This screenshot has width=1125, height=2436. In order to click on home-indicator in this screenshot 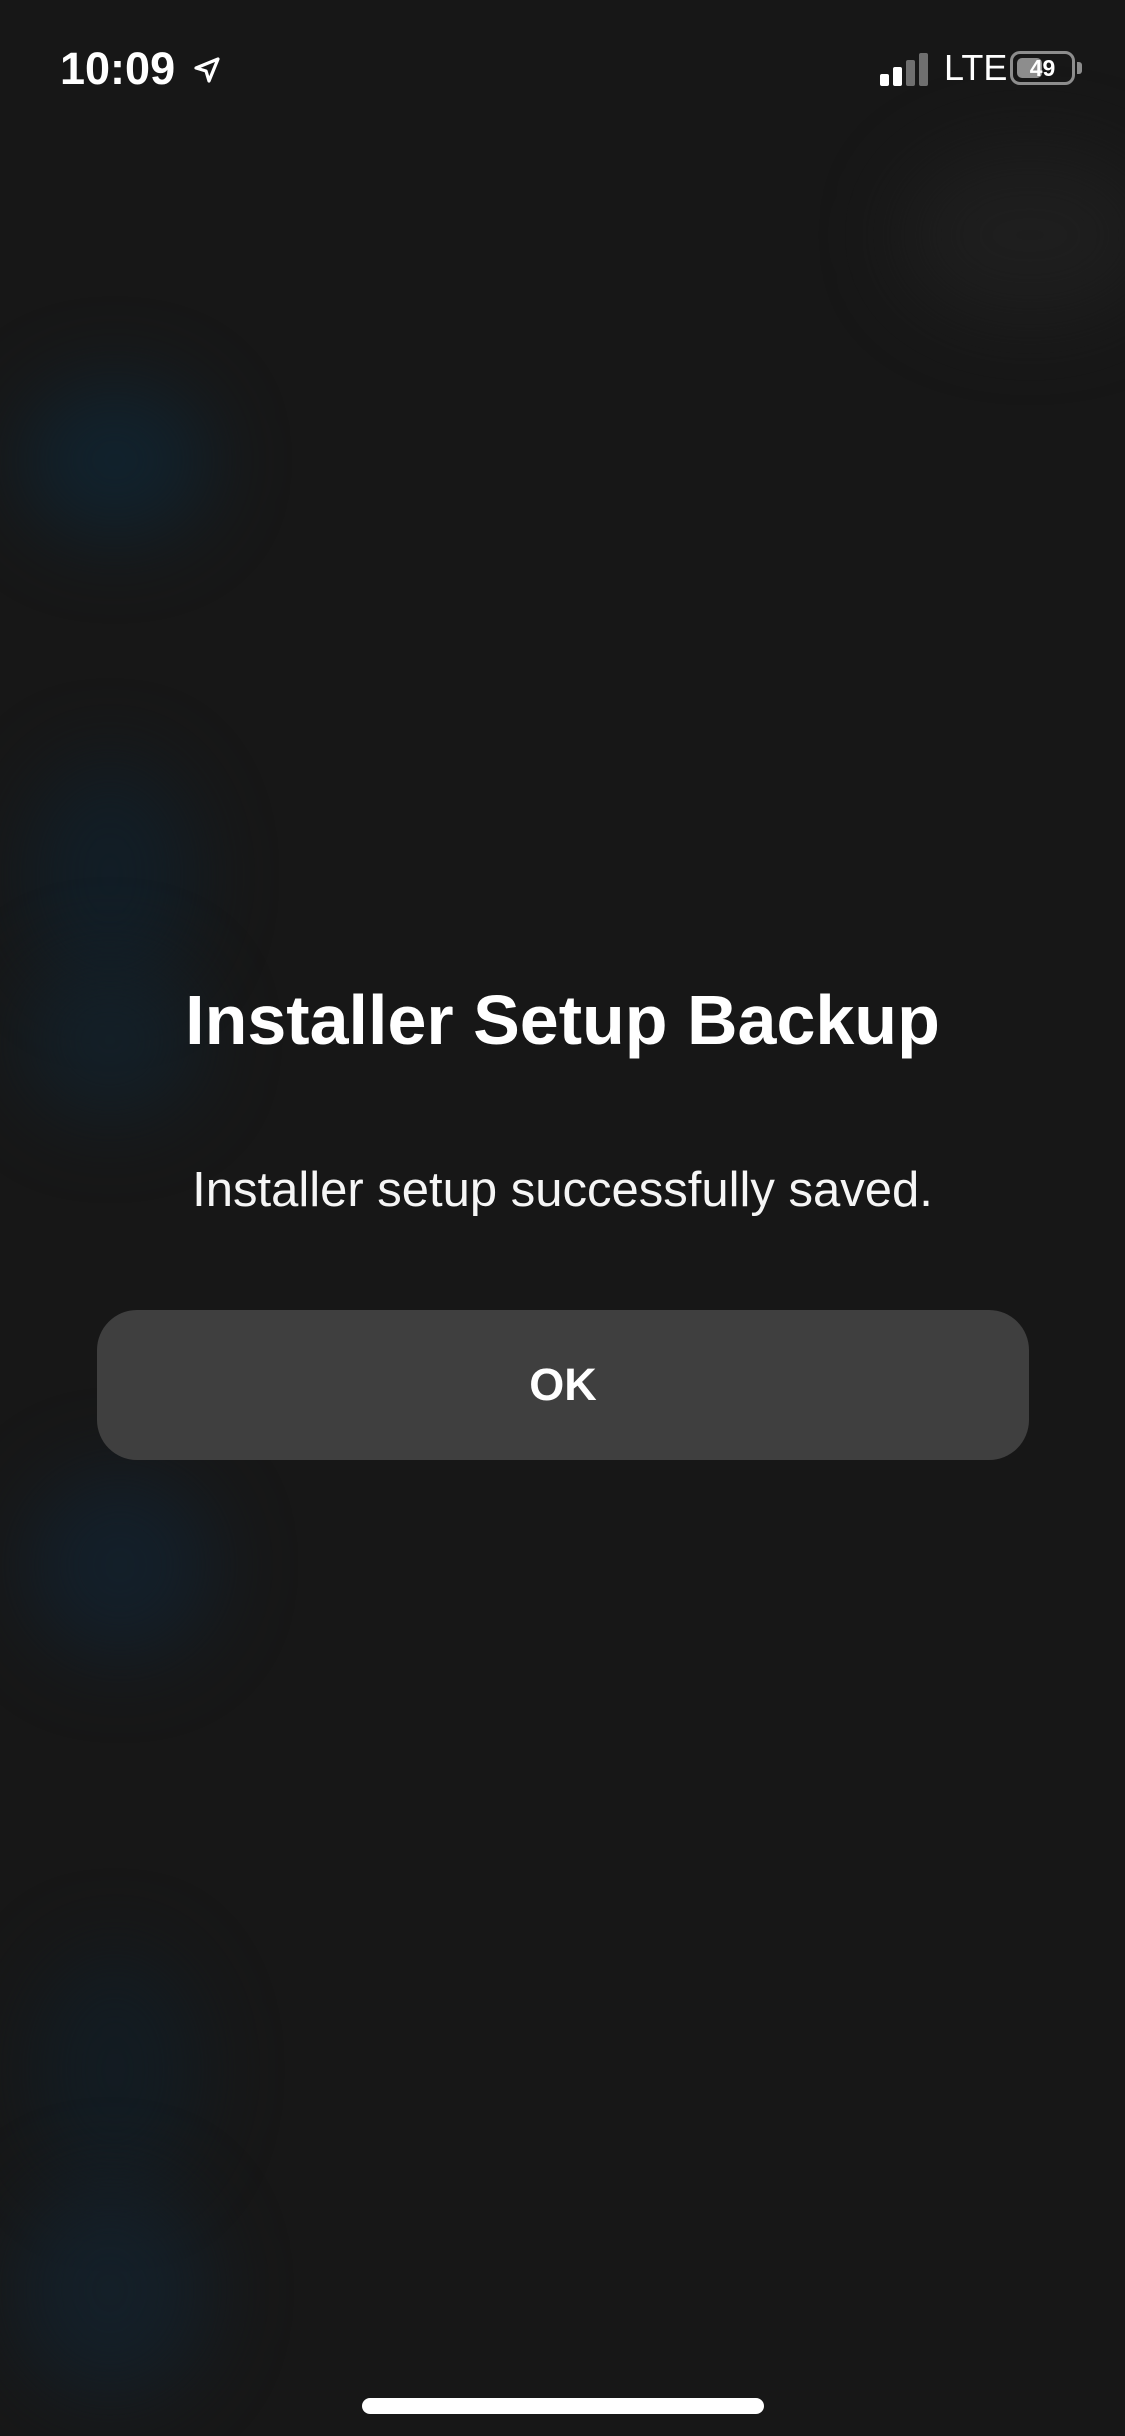, I will do `click(563, 2406)`.